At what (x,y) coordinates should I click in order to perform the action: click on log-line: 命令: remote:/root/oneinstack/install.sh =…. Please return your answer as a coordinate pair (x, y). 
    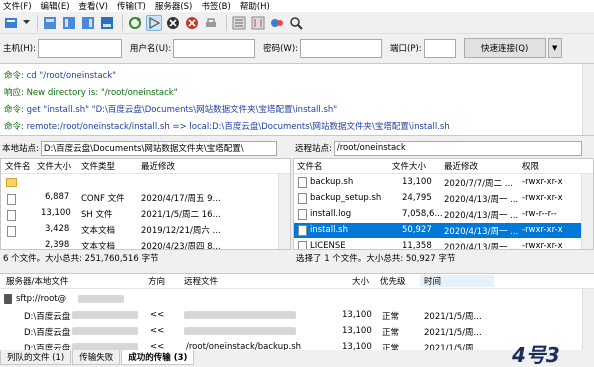
    Looking at the image, I should click on (227, 127).